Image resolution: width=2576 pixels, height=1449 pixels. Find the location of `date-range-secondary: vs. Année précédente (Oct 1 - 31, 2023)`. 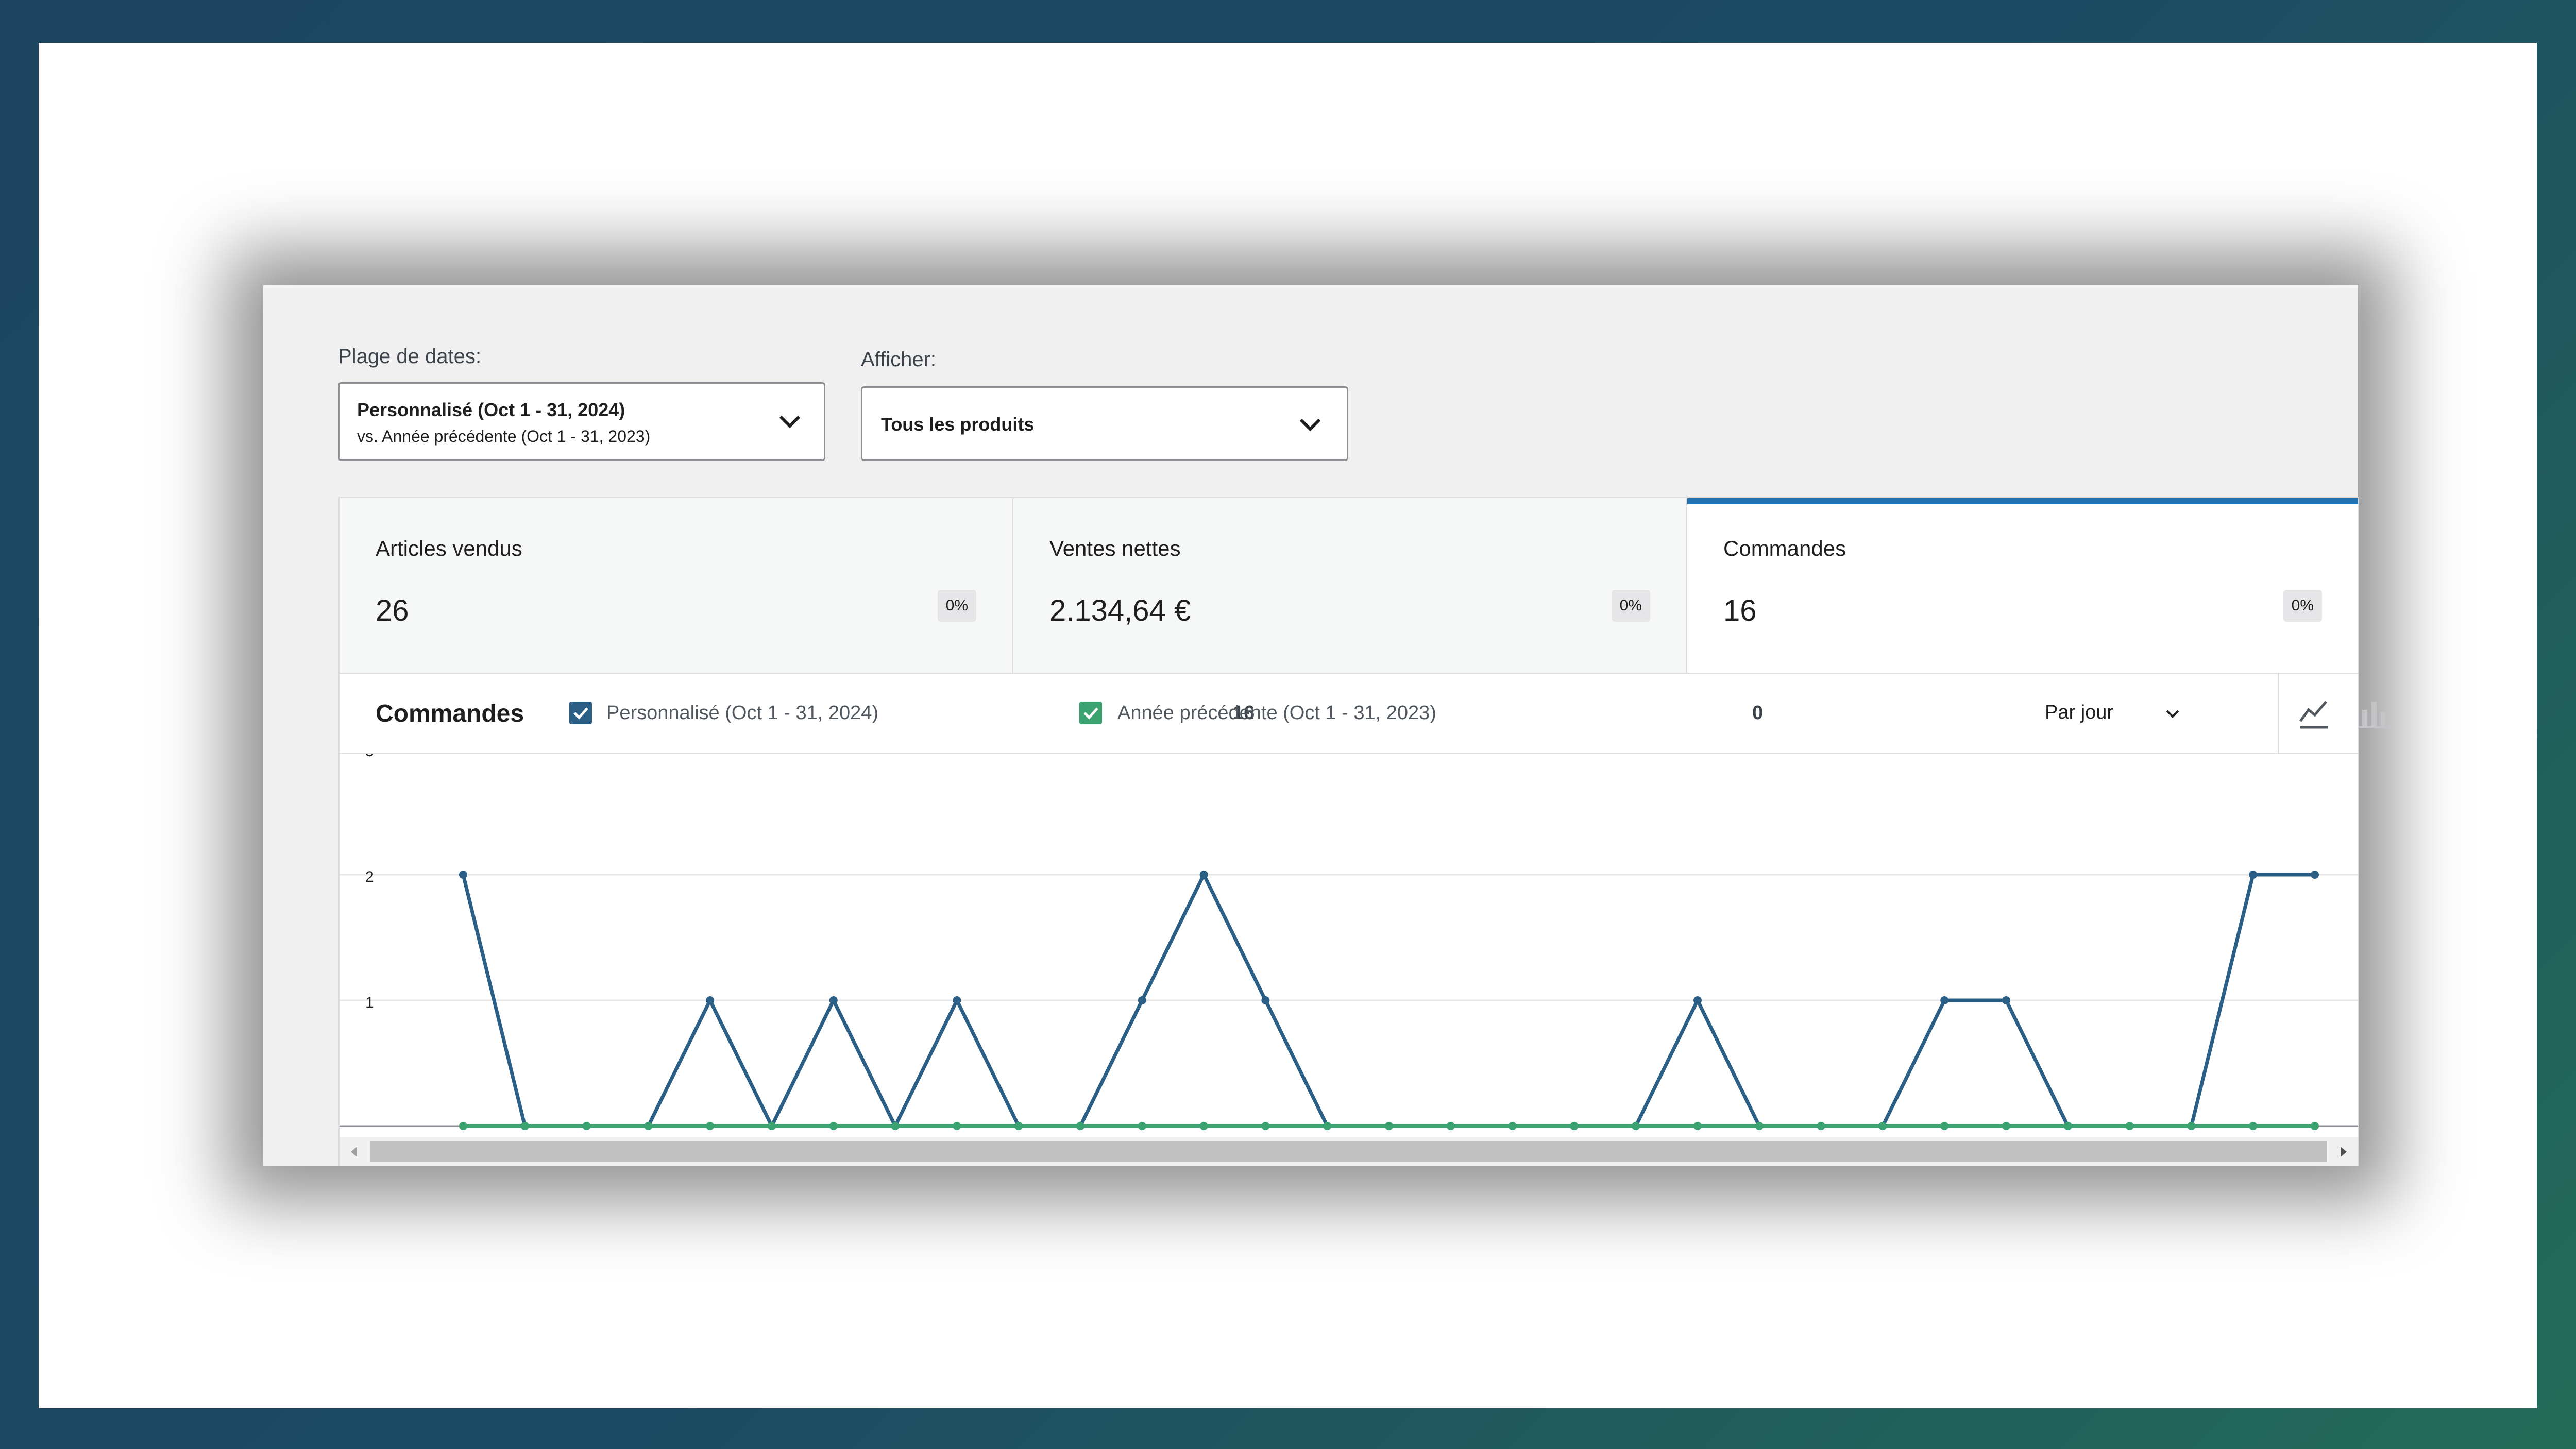

date-range-secondary: vs. Année précédente (Oct 1 - 31, 2023) is located at coordinates (504, 437).